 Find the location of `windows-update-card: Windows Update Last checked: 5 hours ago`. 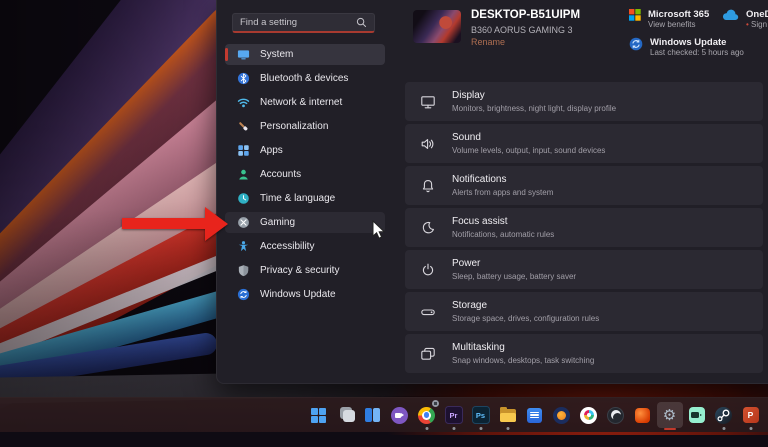

windows-update-card: Windows Update Last checked: 5 hours ago is located at coordinates (686, 47).